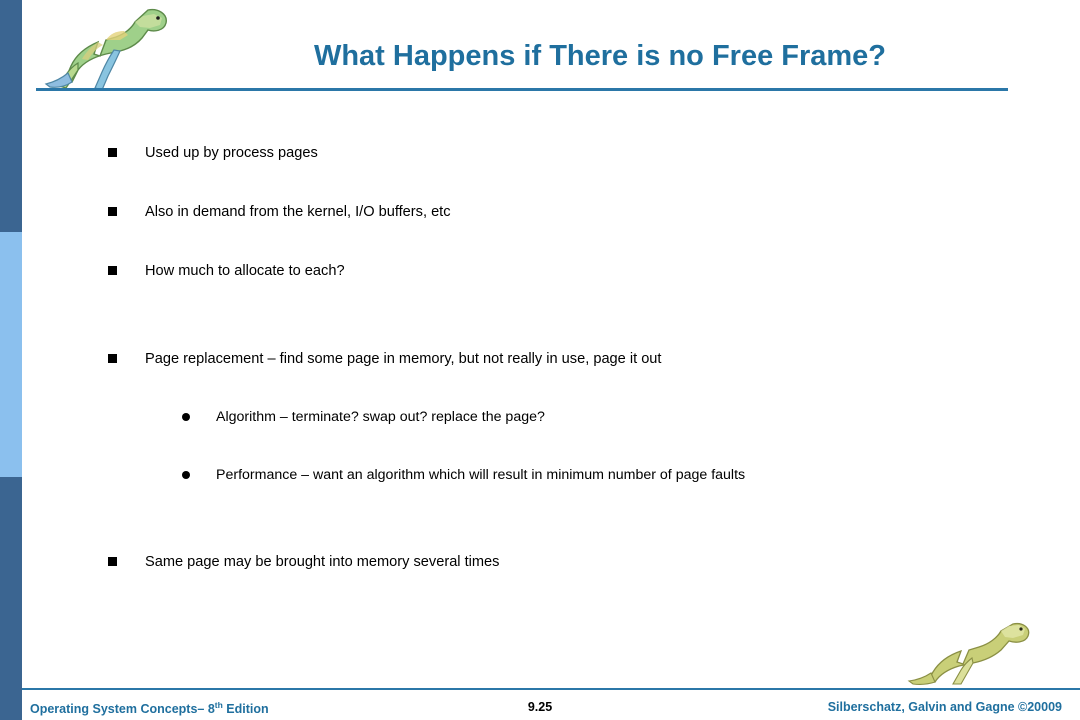 This screenshot has width=1080, height=720. I want to click on bullet-item: Used up by process pages, so click(540, 155).